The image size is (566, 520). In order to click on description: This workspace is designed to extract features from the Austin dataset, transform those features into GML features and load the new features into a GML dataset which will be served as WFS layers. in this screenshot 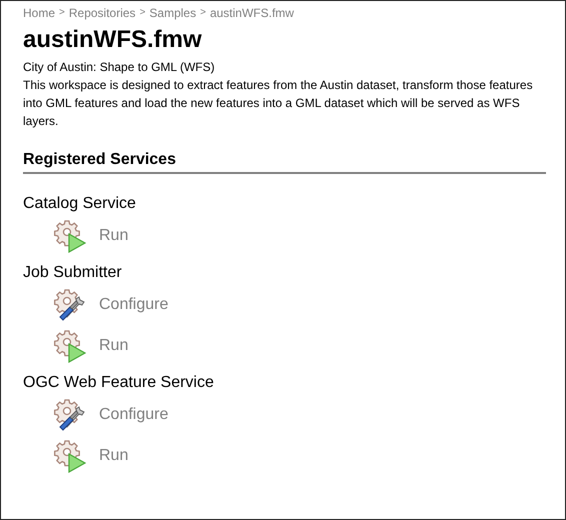, I will do `click(278, 103)`.